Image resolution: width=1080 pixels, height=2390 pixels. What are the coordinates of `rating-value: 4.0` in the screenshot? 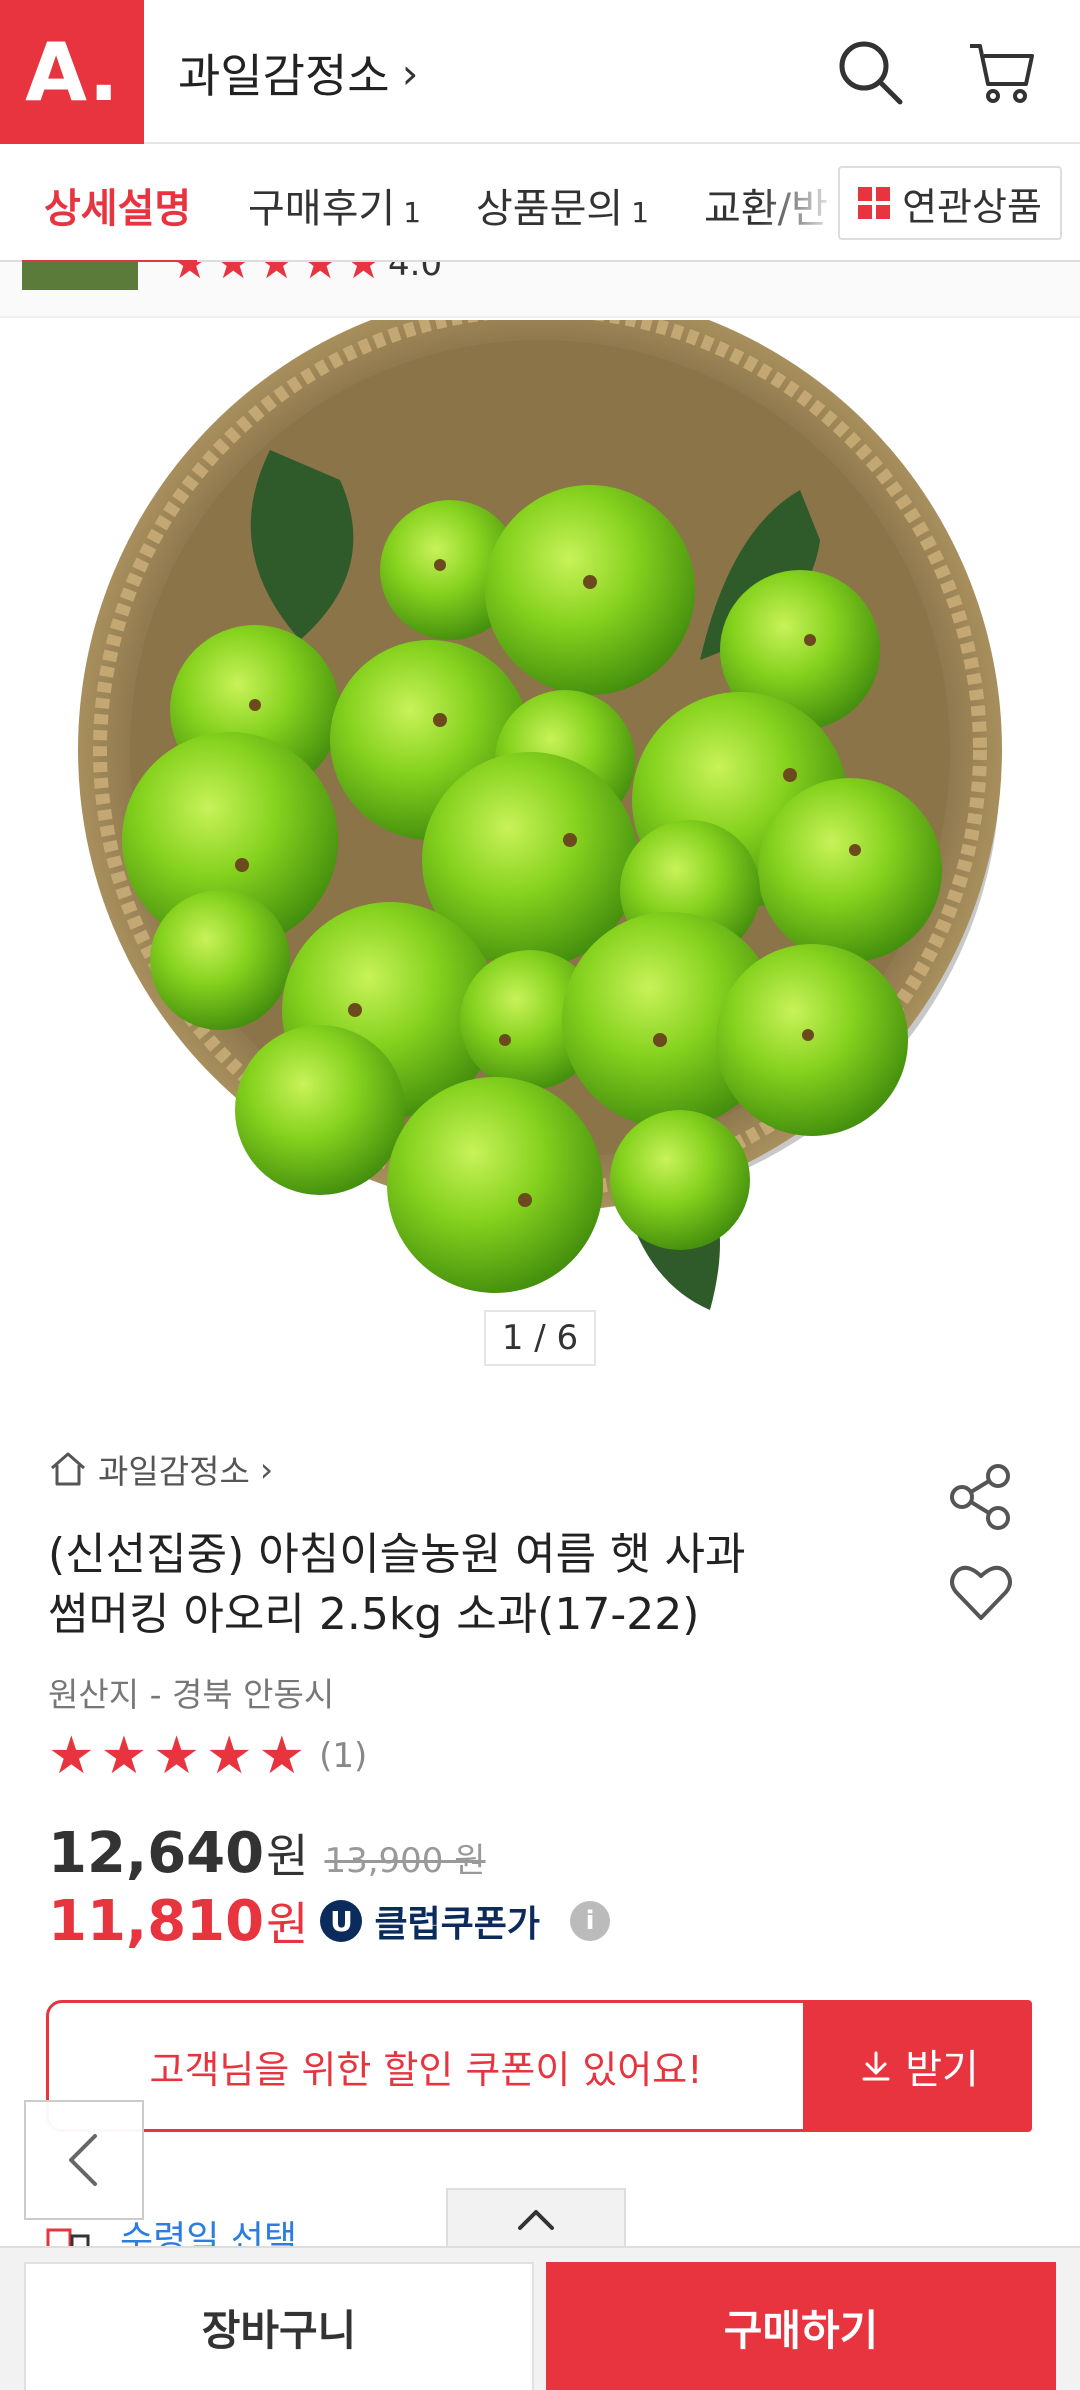 It's located at (415, 273).